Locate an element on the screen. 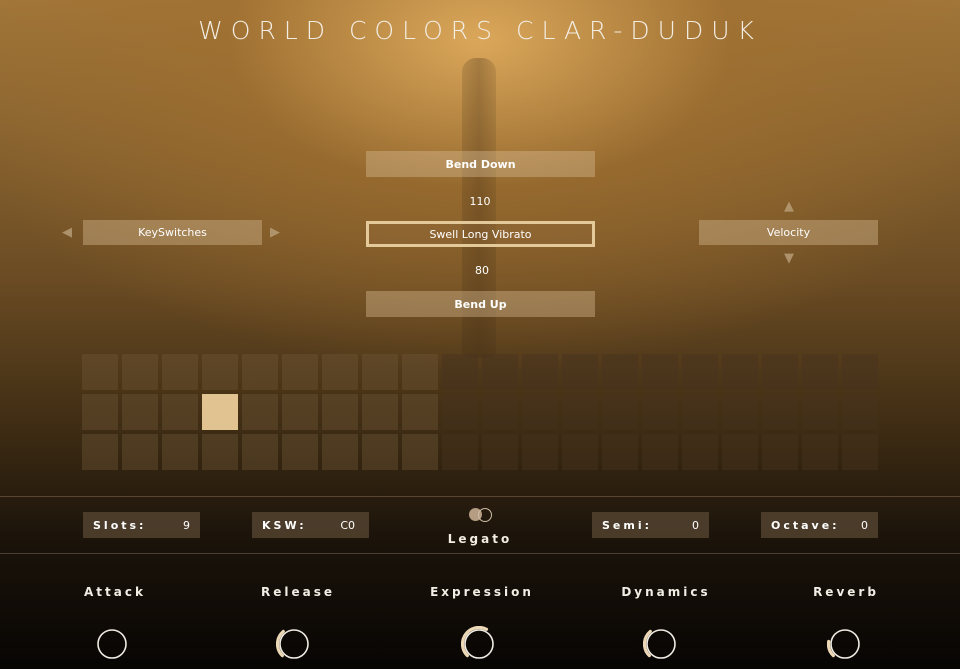 The width and height of the screenshot is (960, 669). octave-value: 0 is located at coordinates (864, 525).